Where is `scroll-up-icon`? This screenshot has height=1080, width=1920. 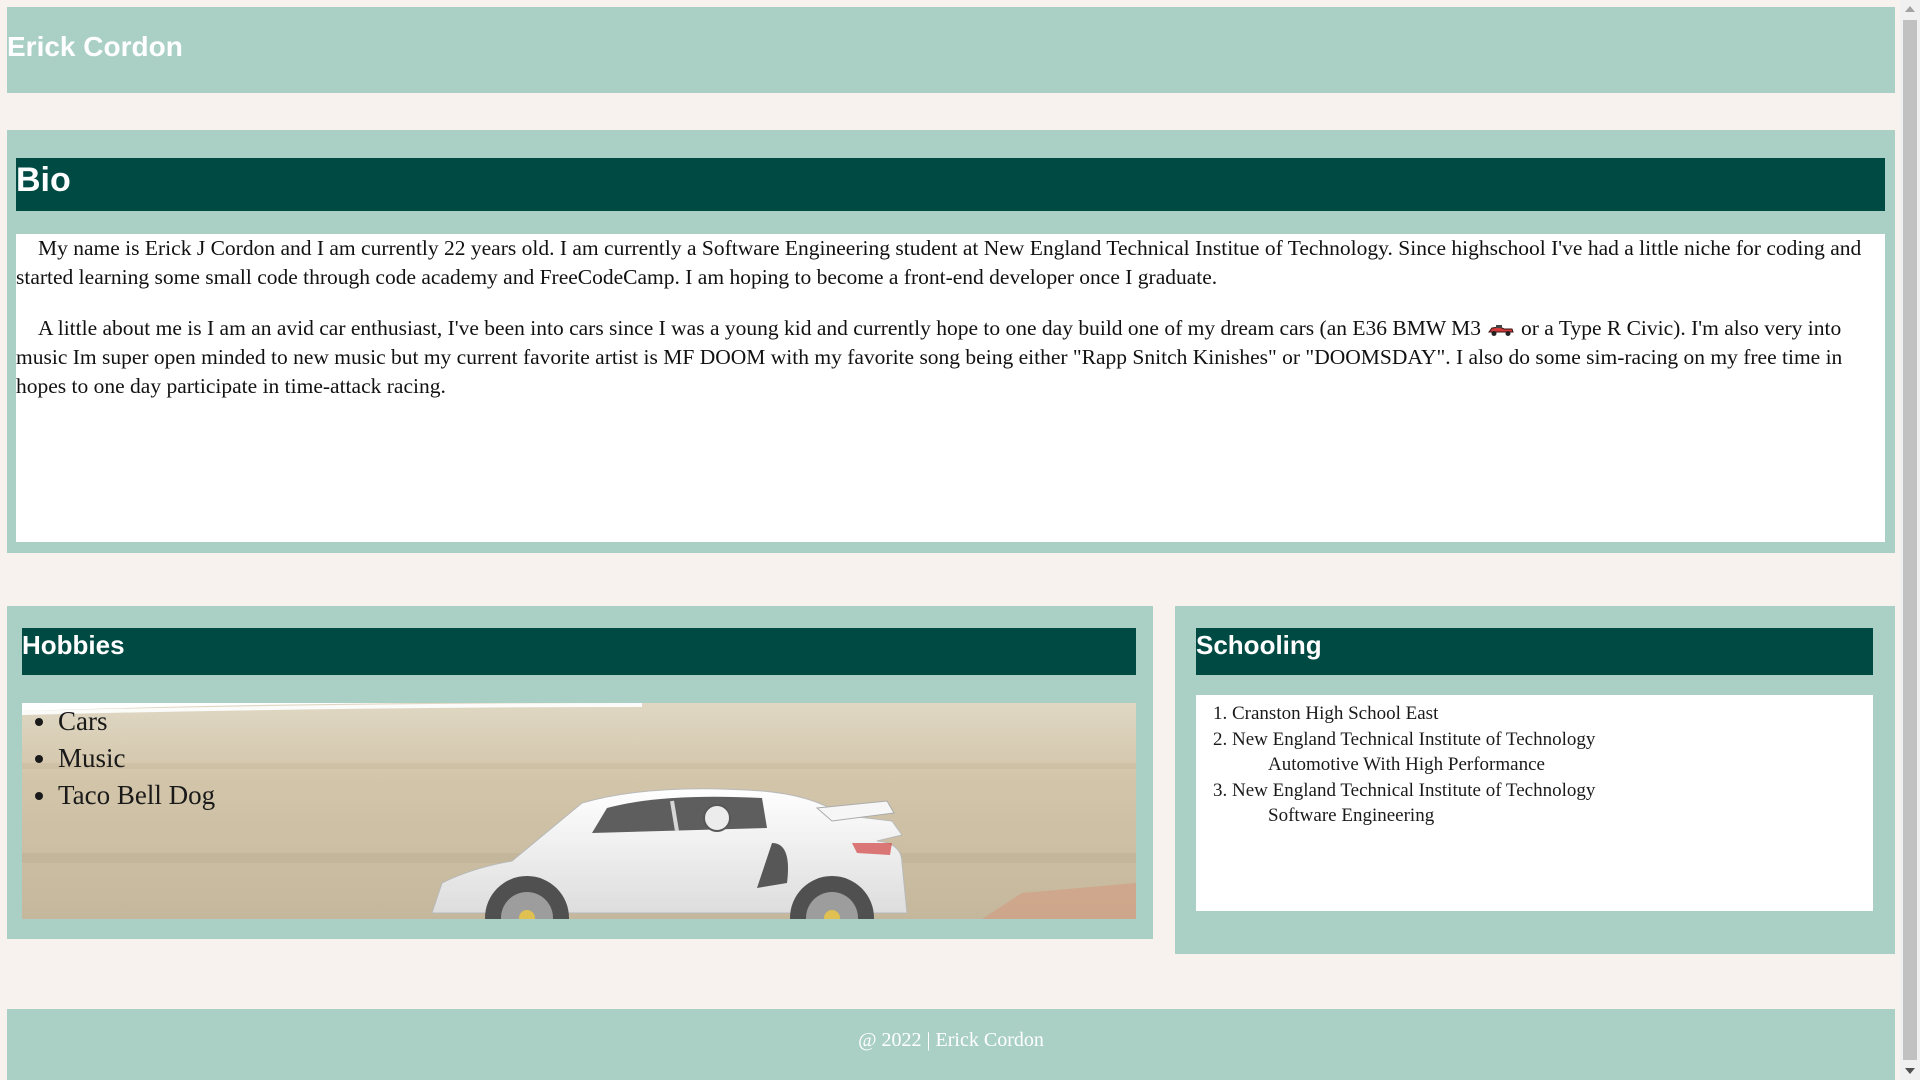
scroll-up-icon is located at coordinates (1910, 9).